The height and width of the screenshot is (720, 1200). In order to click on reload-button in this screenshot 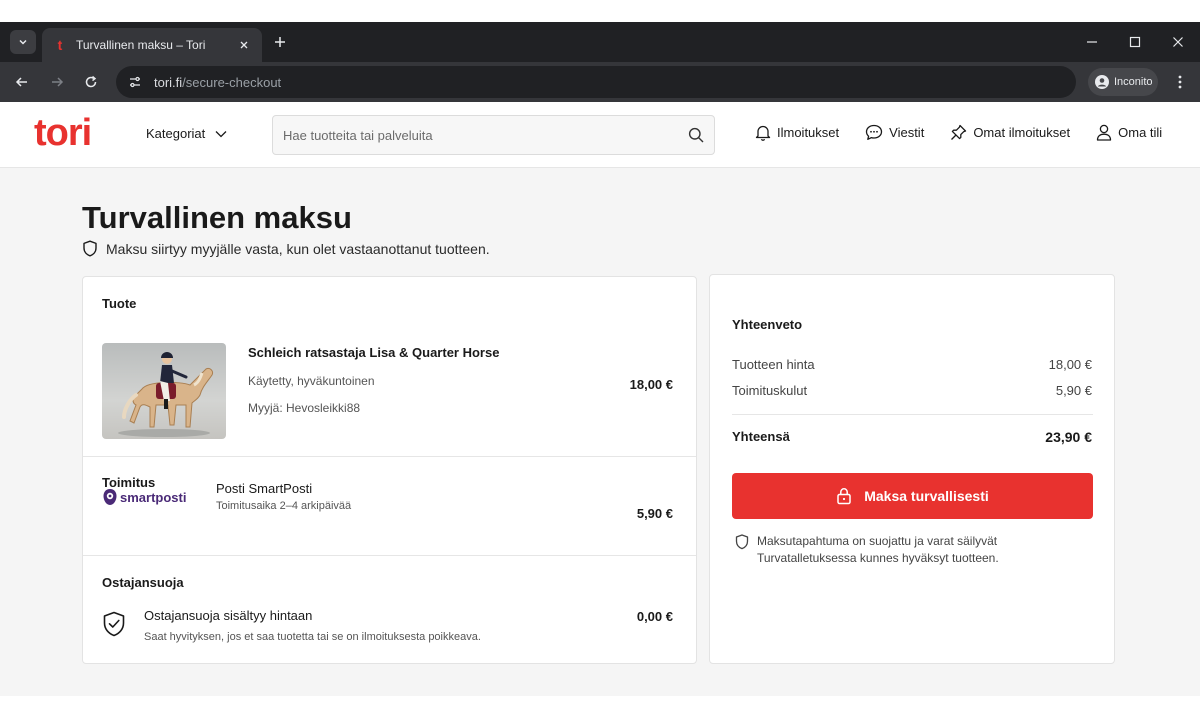, I will do `click(91, 82)`.